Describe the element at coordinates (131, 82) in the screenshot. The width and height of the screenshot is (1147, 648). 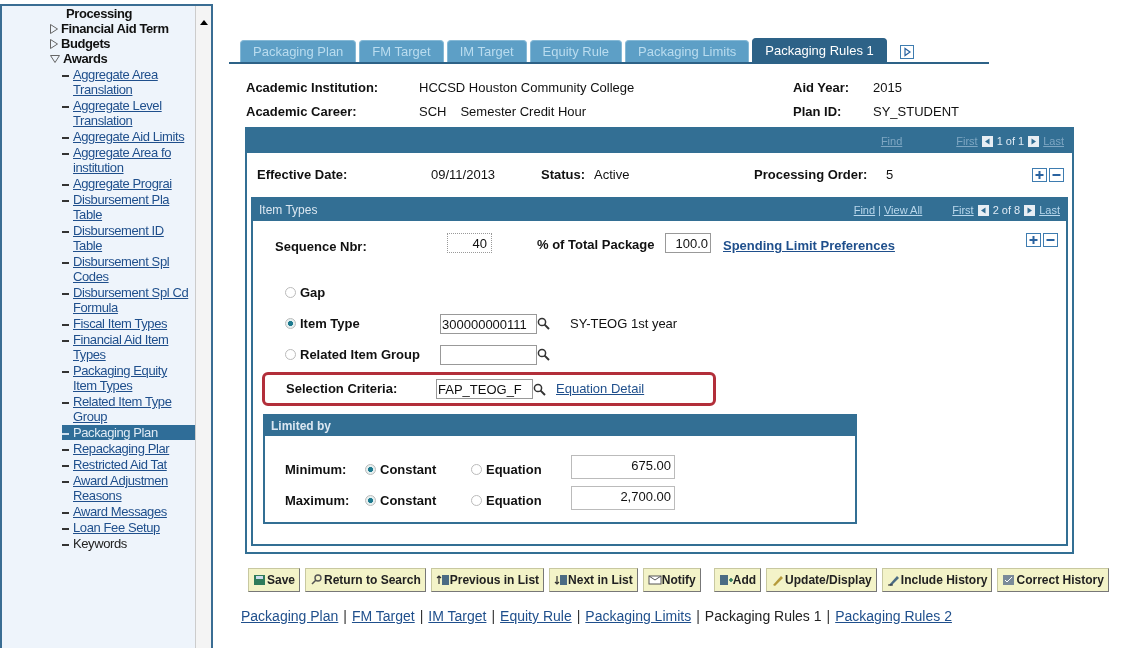
I see `tree-item: Aggregate Area Translation` at that location.